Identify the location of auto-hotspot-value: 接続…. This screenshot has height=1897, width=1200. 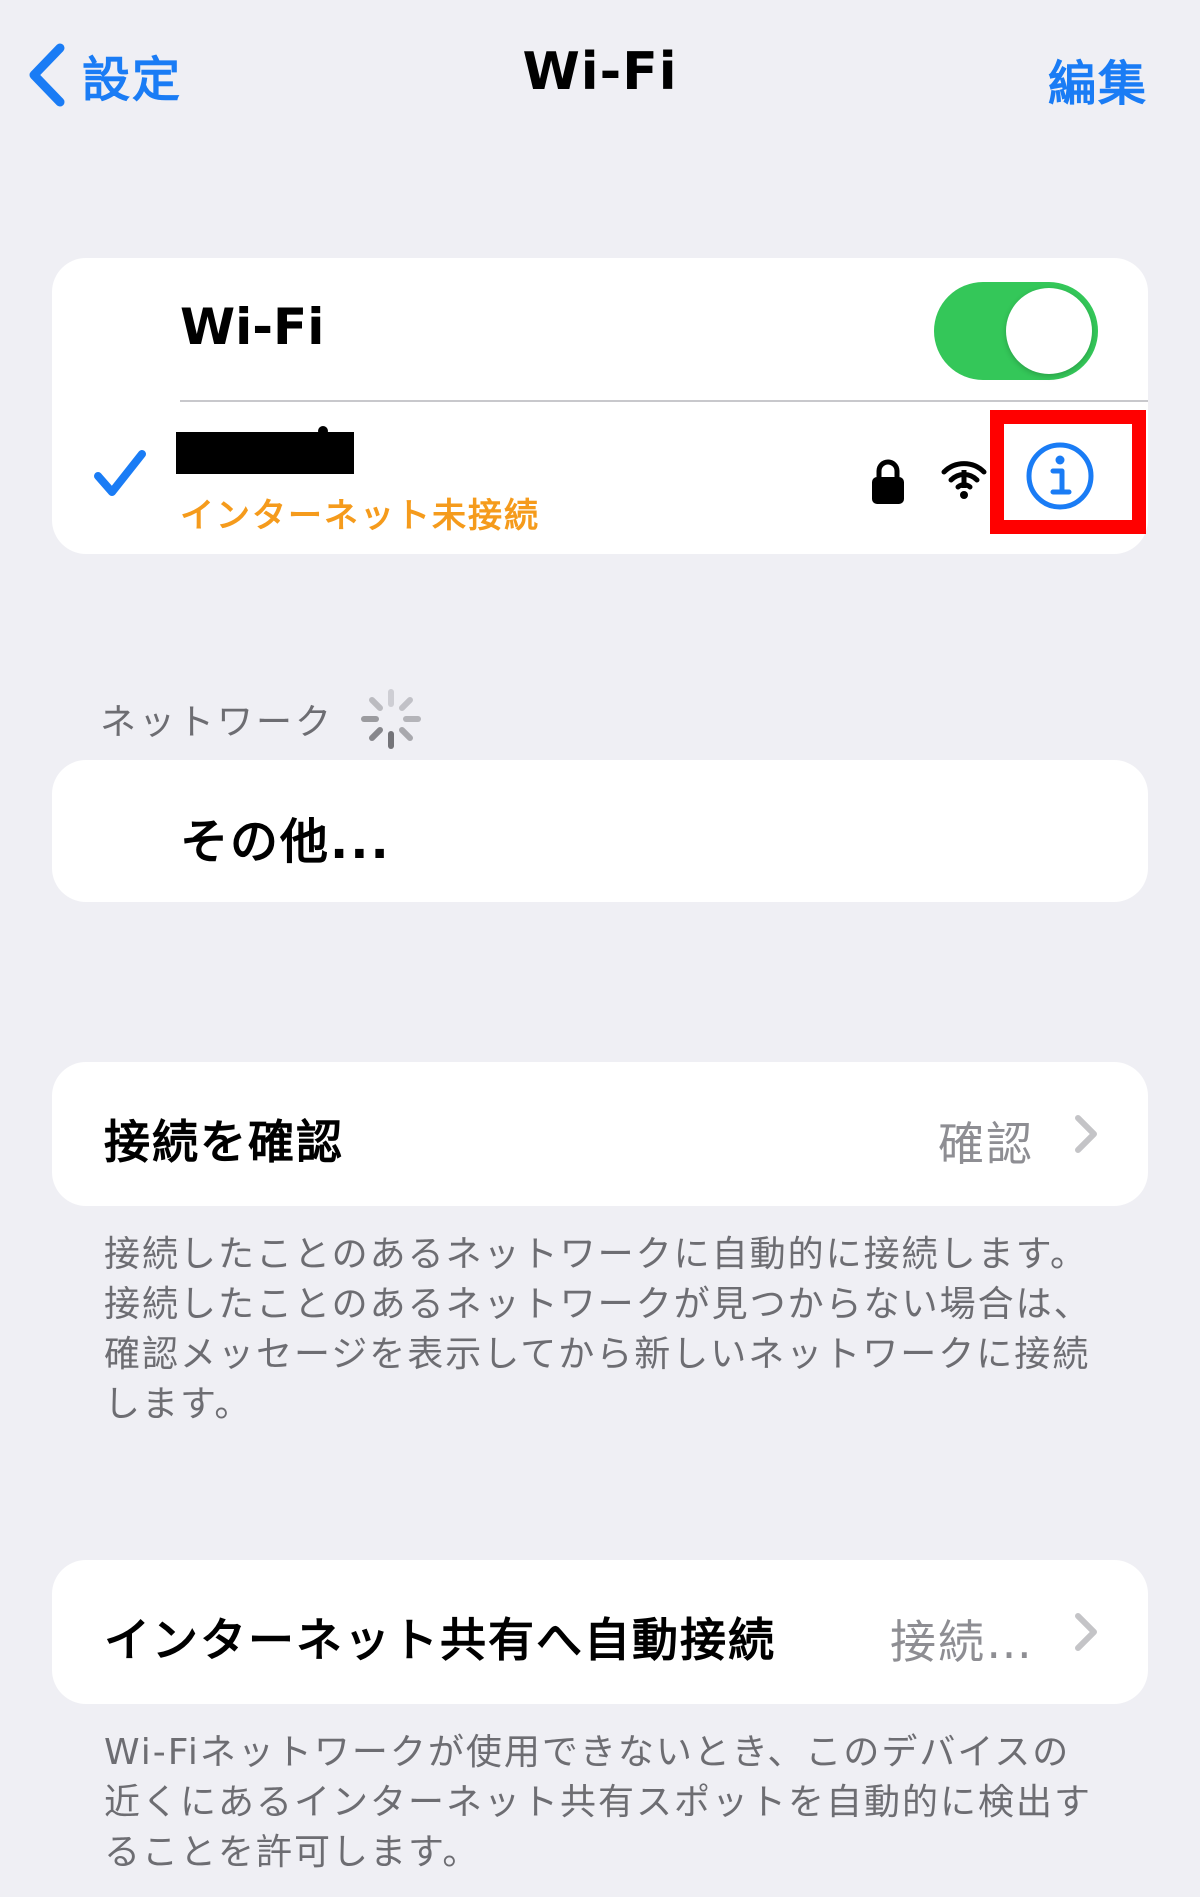
(962, 1642).